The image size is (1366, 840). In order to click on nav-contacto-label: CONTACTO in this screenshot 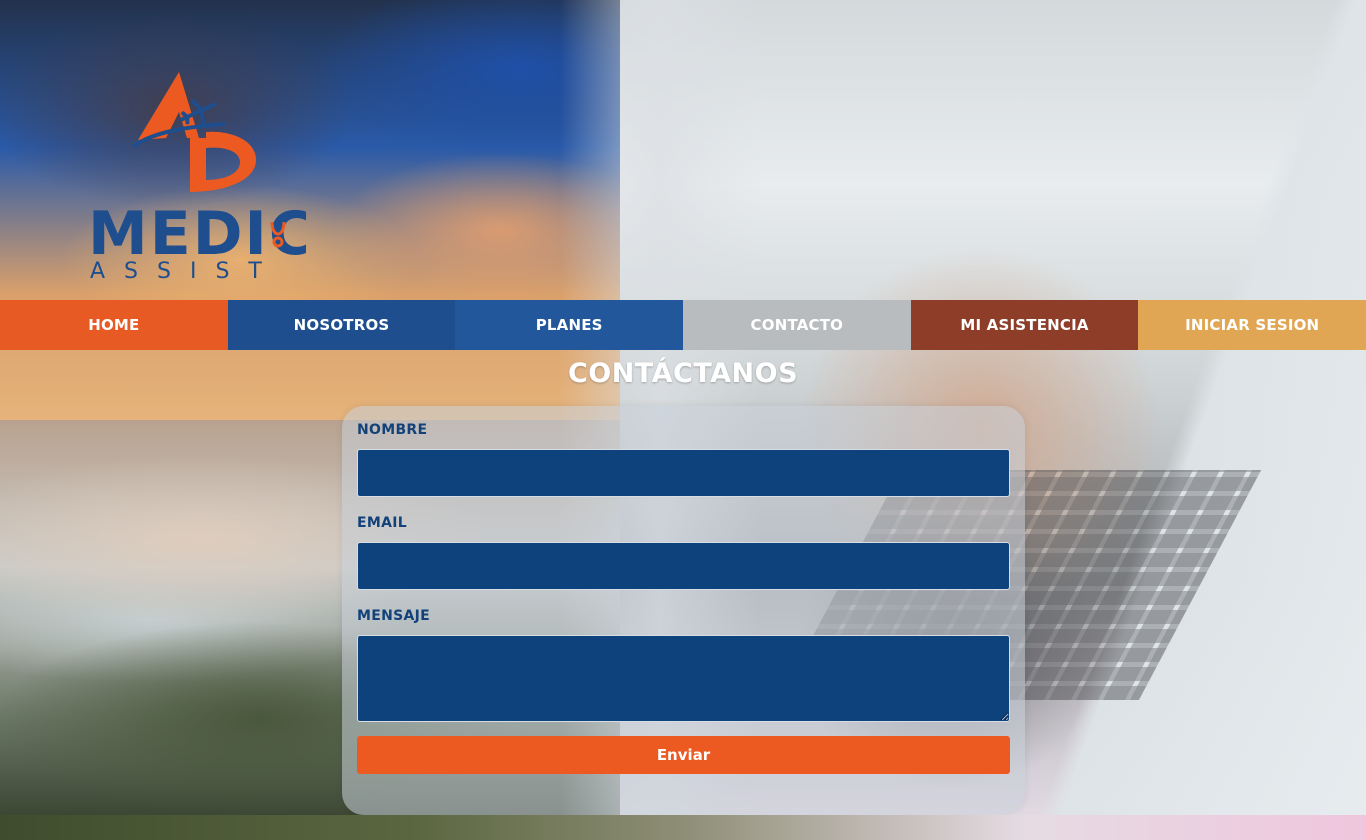, I will do `click(797, 325)`.